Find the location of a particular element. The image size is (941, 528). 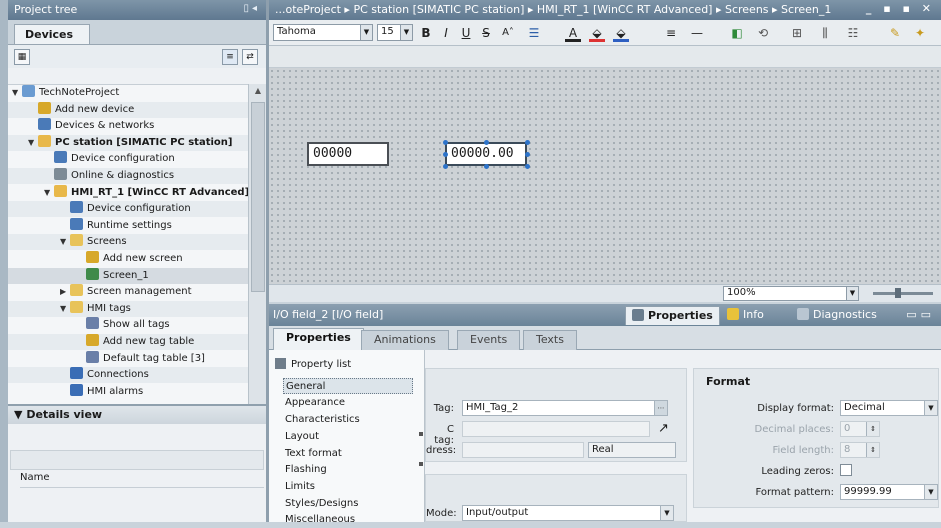

details-view-header: ▼ Details view is located at coordinates (137, 414).